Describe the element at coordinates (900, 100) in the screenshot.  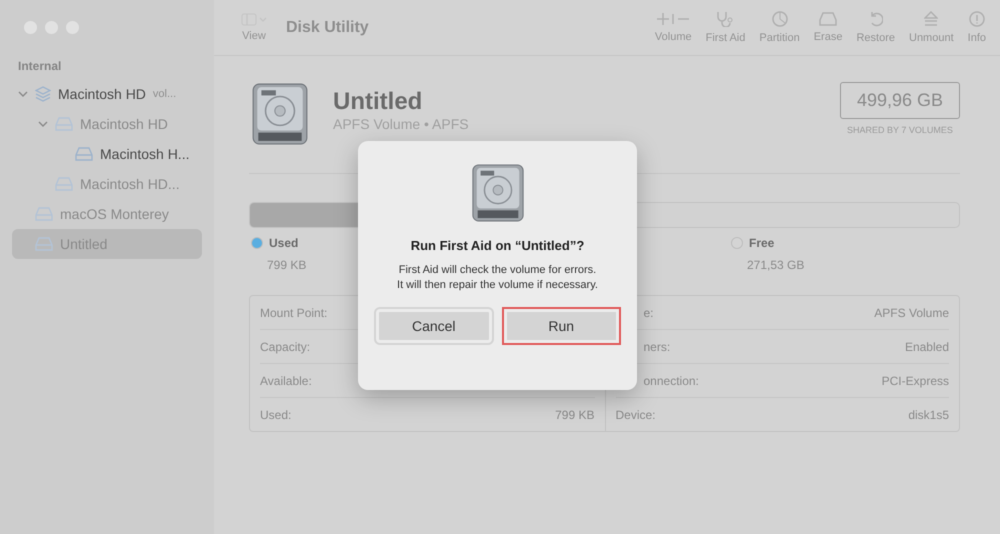
I see `capacity-box: 499,96 GB` at that location.